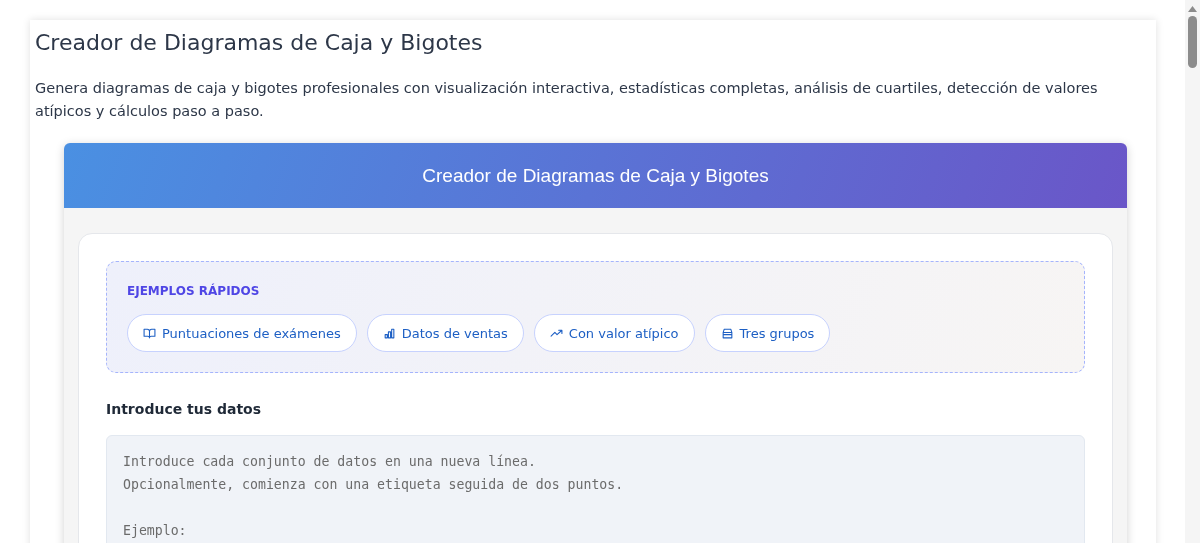 Image resolution: width=1200 pixels, height=543 pixels. What do you see at coordinates (194, 291) in the screenshot?
I see `examples-heading: EJEMPLOS RÁPIDOS` at bounding box center [194, 291].